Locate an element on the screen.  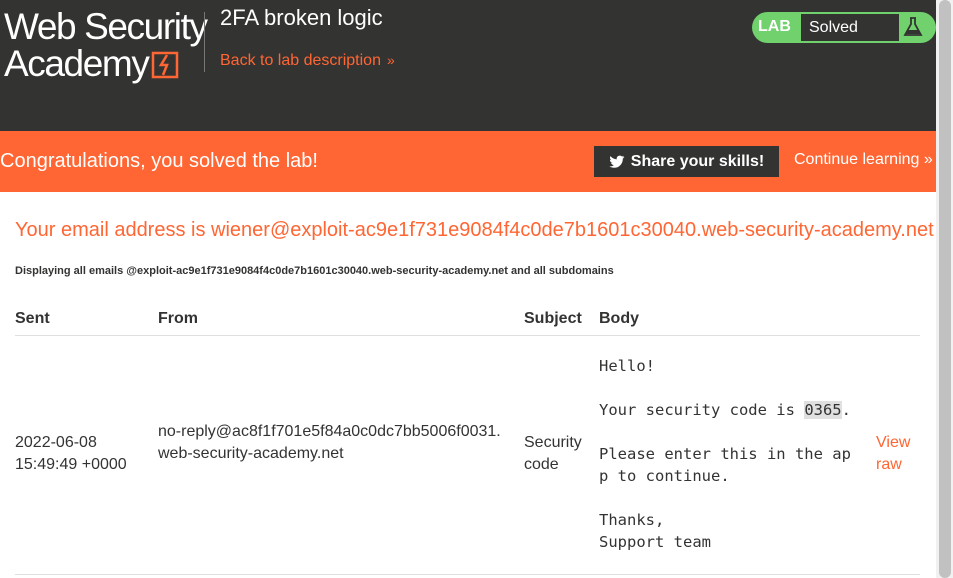
lab-title: 2FA broken logic is located at coordinates (301, 17).